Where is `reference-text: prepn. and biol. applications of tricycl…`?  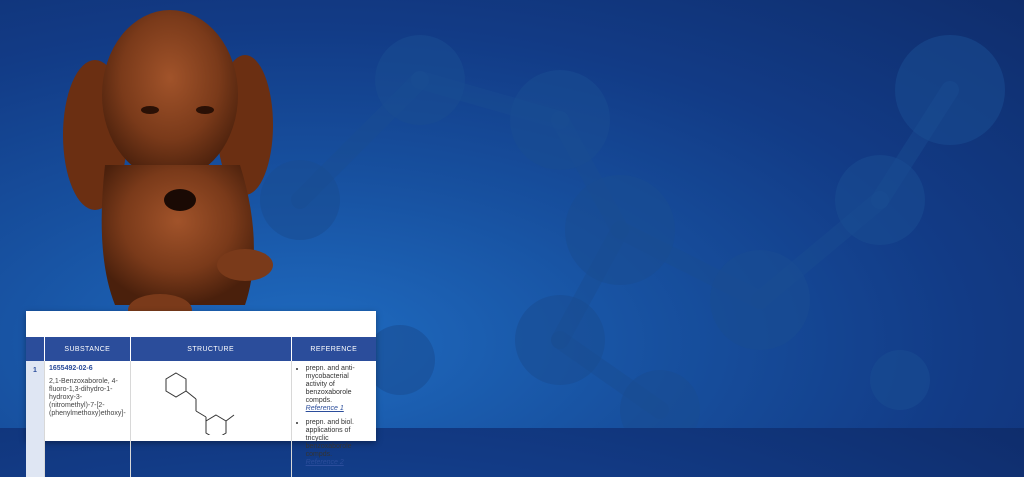 reference-text: prepn. and biol. applications of tricycl… is located at coordinates (329, 438).